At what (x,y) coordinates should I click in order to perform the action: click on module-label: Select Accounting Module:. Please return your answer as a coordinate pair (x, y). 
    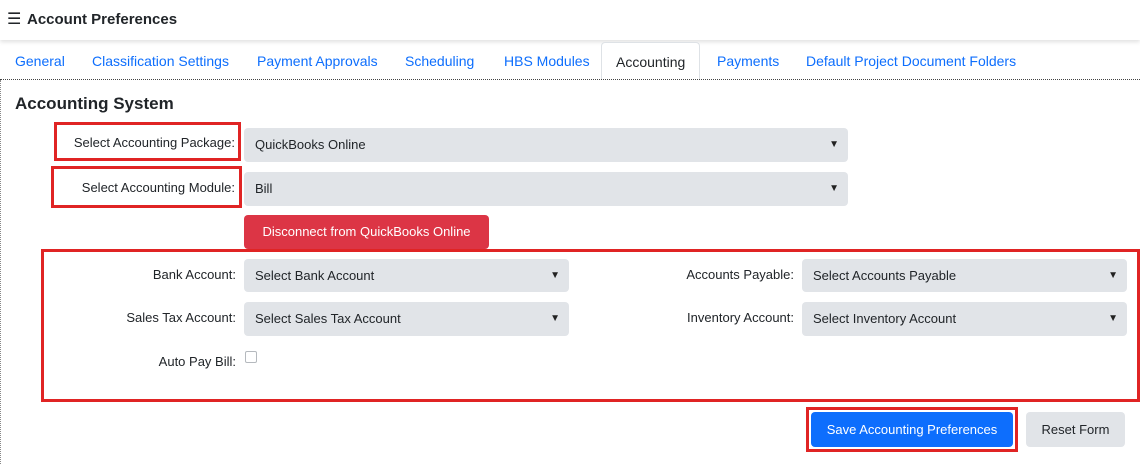
    Looking at the image, I should click on (158, 187).